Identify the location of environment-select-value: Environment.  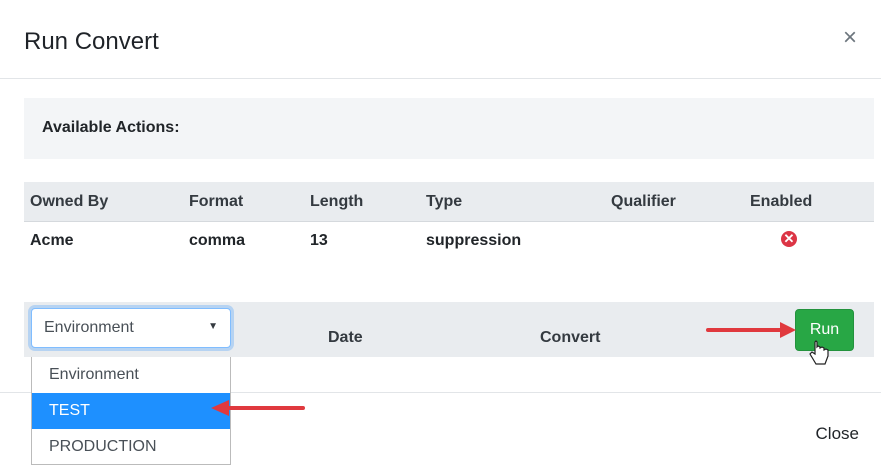
(89, 327).